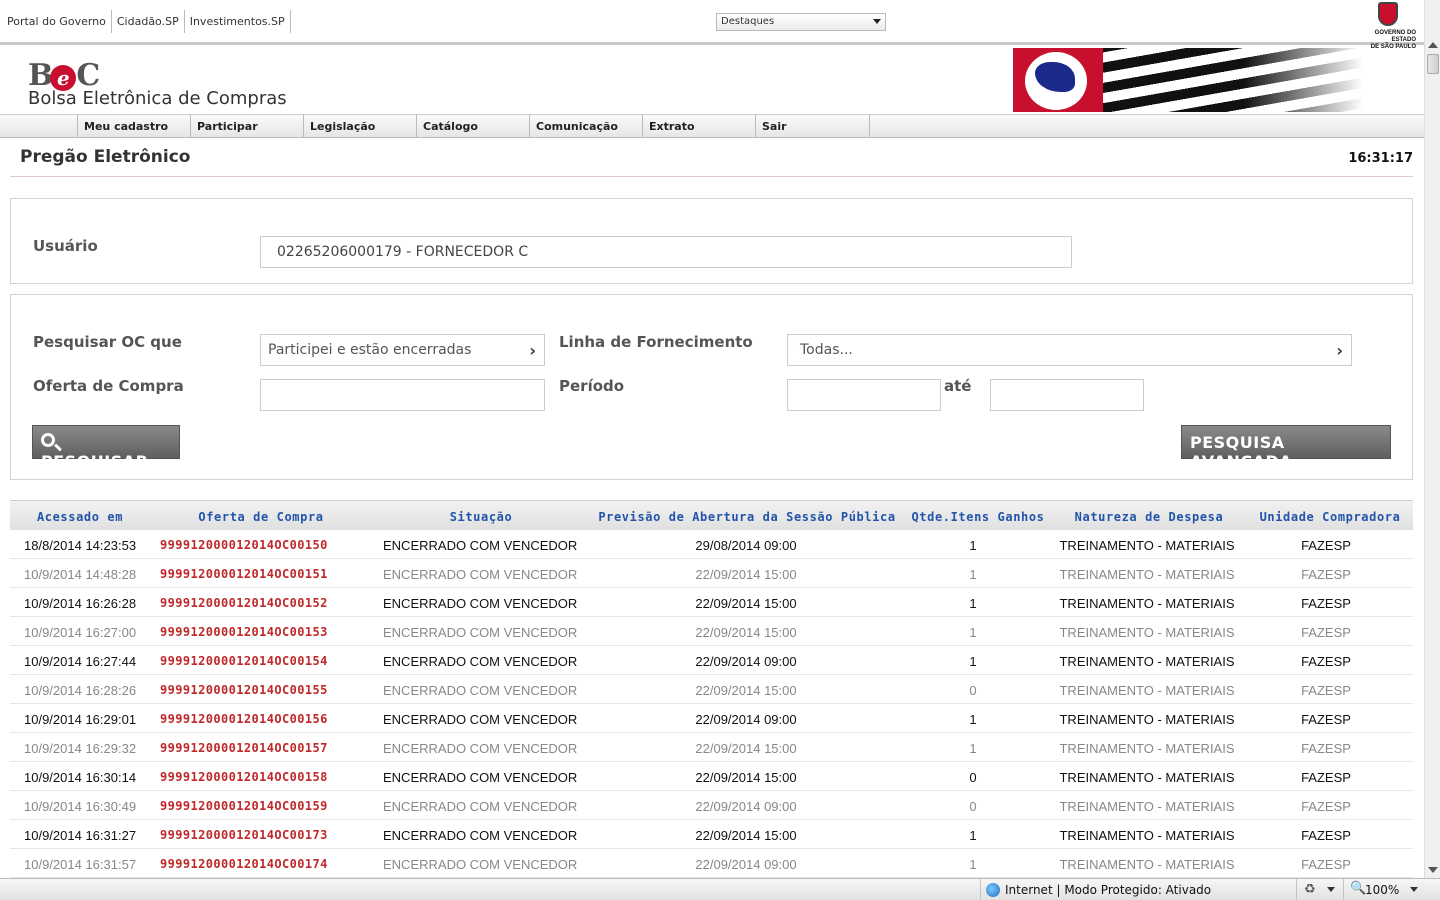  What do you see at coordinates (1433, 870) in the screenshot?
I see `scroll-down-icon` at bounding box center [1433, 870].